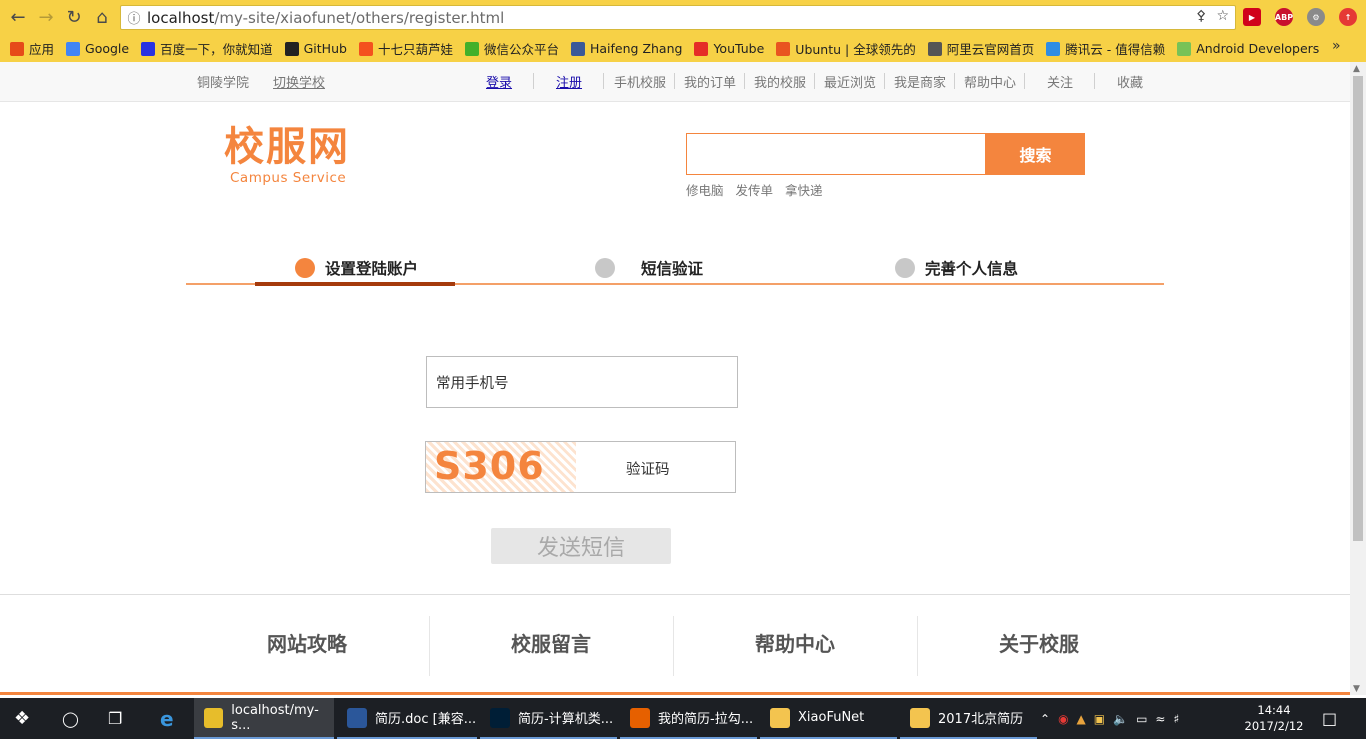 This screenshot has width=1366, height=739. What do you see at coordinates (672, 269) in the screenshot?
I see `step-label: 短信验证` at bounding box center [672, 269].